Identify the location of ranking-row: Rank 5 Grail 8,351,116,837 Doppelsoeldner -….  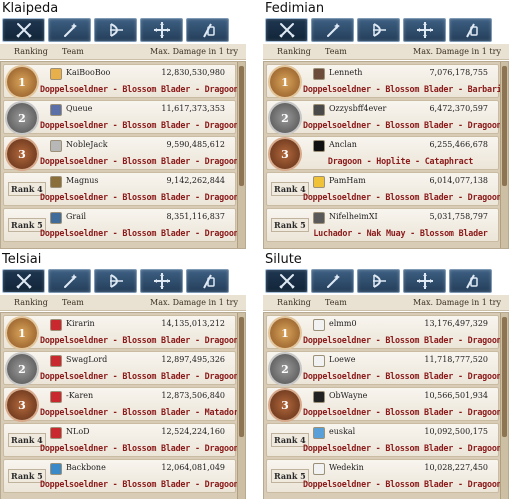
(121, 225).